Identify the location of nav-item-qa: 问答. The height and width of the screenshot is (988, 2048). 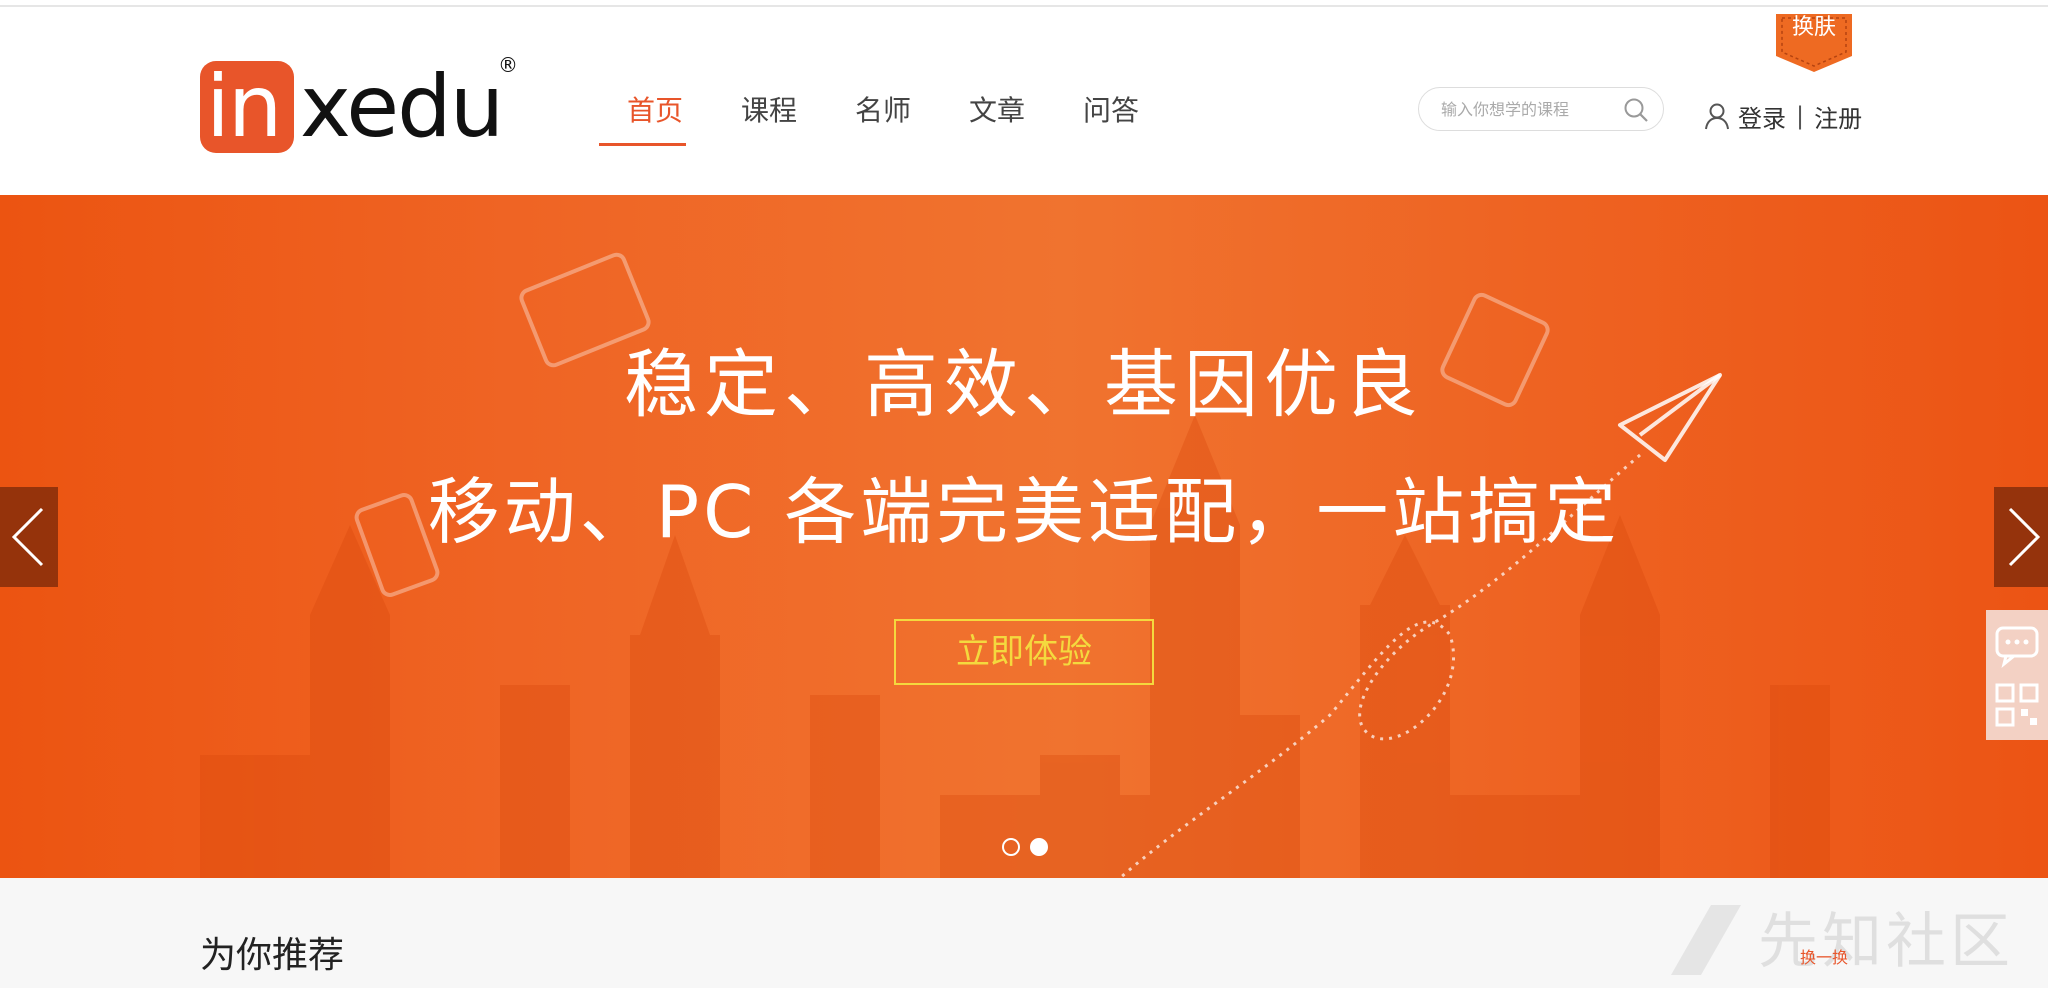
(1111, 120).